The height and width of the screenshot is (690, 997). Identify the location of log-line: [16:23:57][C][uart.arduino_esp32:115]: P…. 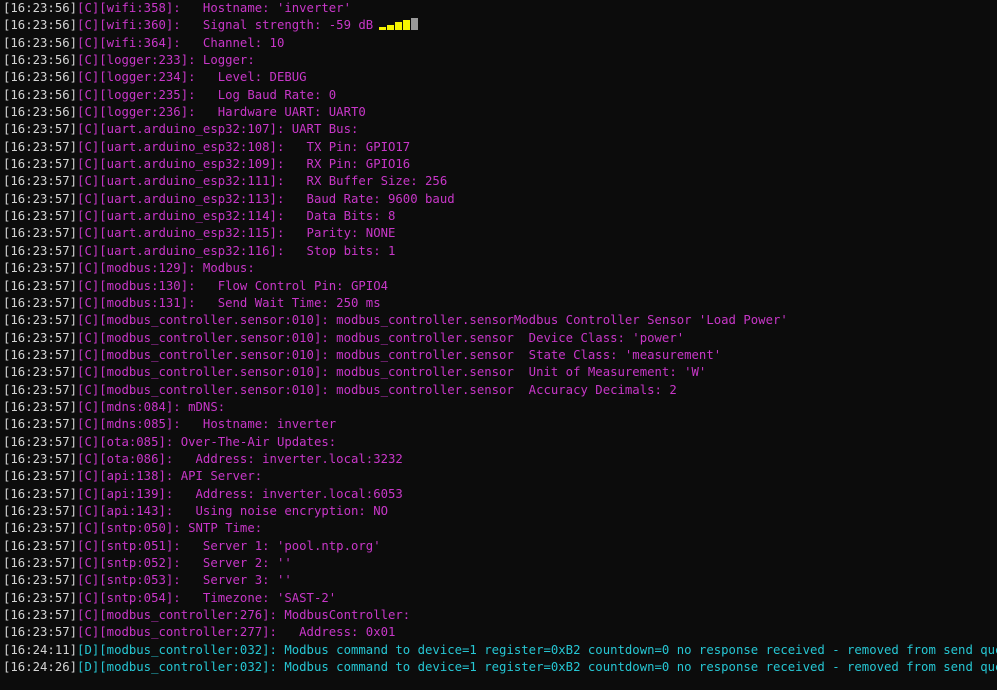
(498, 233).